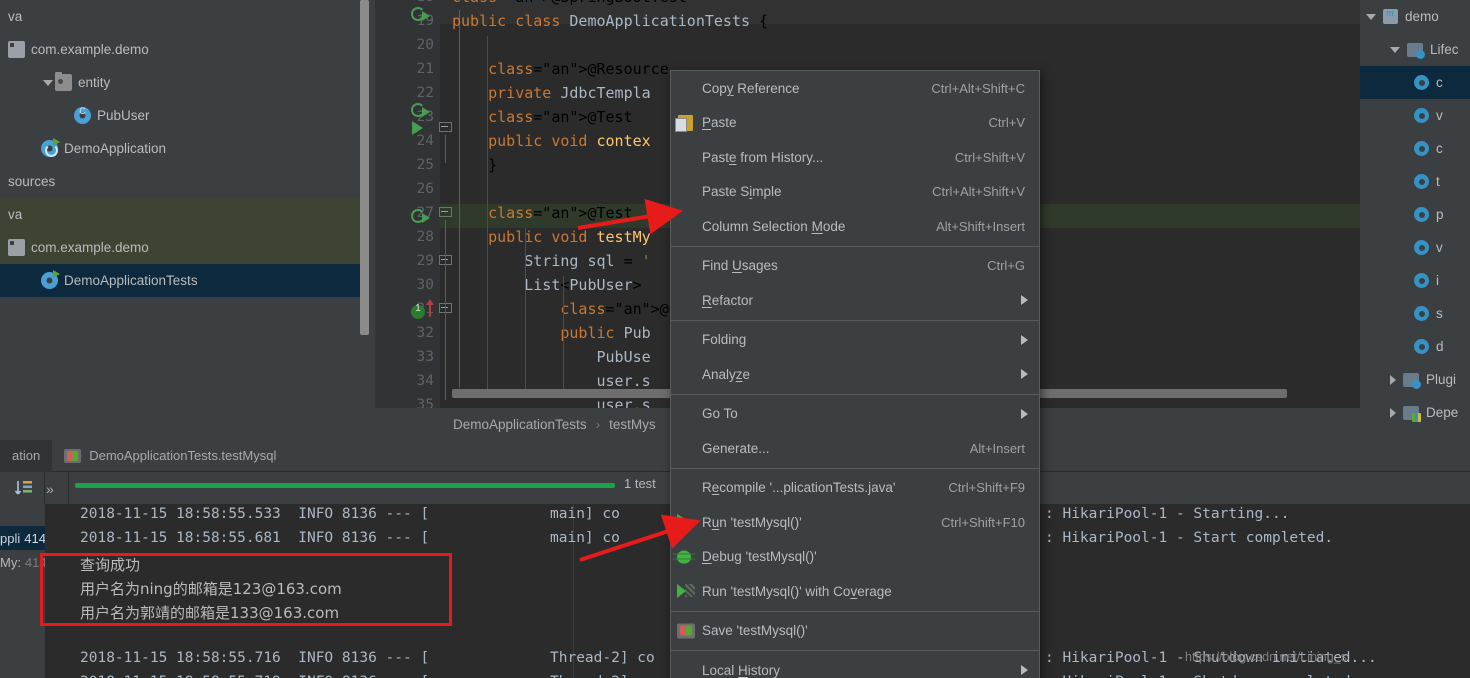 The image size is (1470, 678). I want to click on maven-tree-item: Lifec, so click(1415, 49).